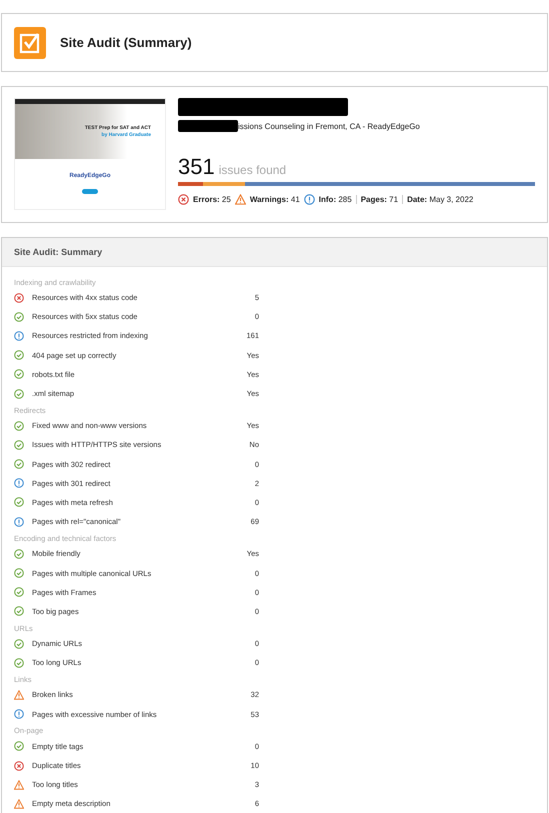  I want to click on stat-text: Date: May 3, 2022, so click(440, 199).